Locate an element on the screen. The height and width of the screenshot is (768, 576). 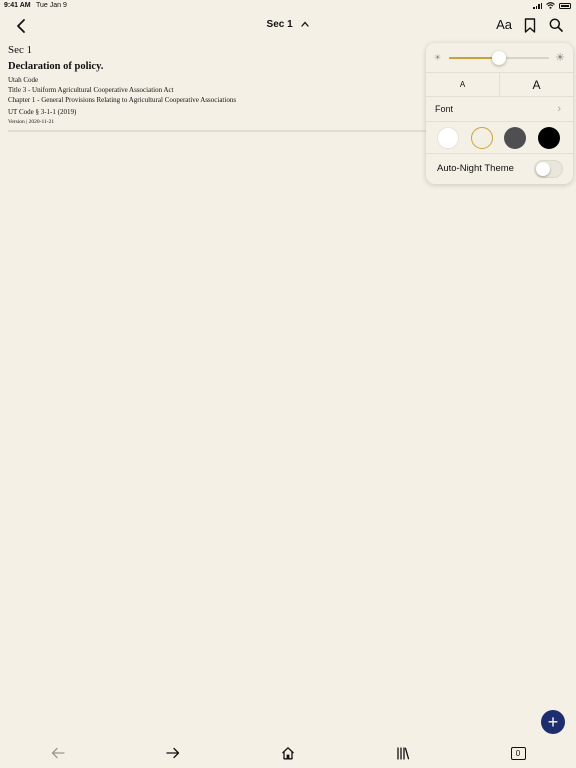
auto-night-row: Auto-Night Theme is located at coordinates (499, 169).